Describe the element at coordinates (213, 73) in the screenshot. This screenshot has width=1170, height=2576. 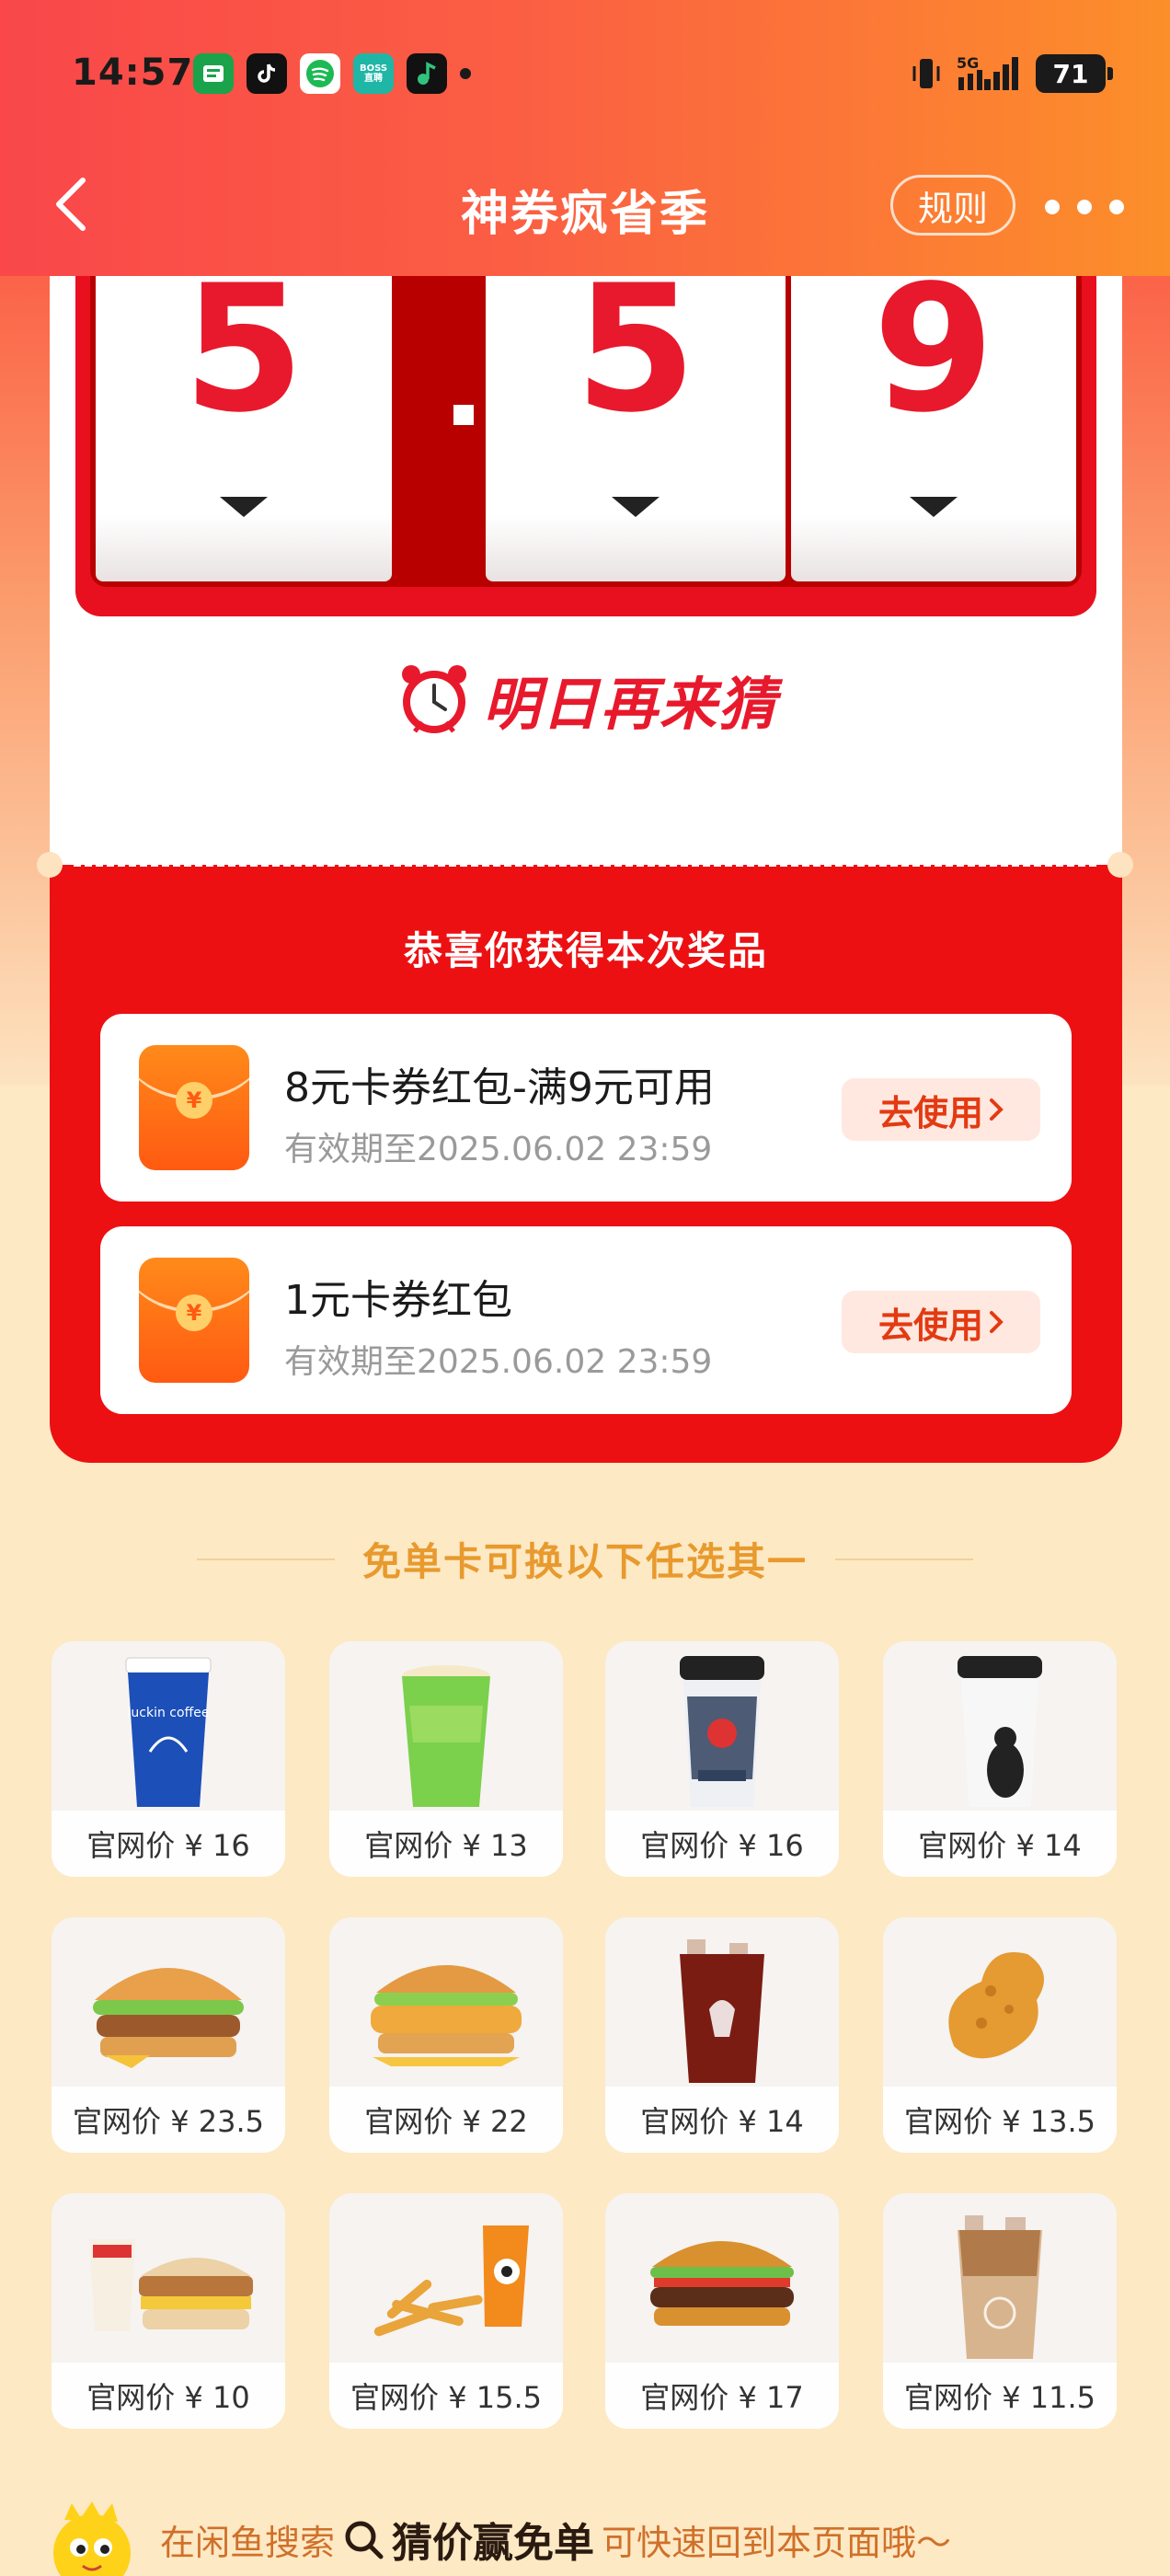
I see `green-app-icon` at that location.